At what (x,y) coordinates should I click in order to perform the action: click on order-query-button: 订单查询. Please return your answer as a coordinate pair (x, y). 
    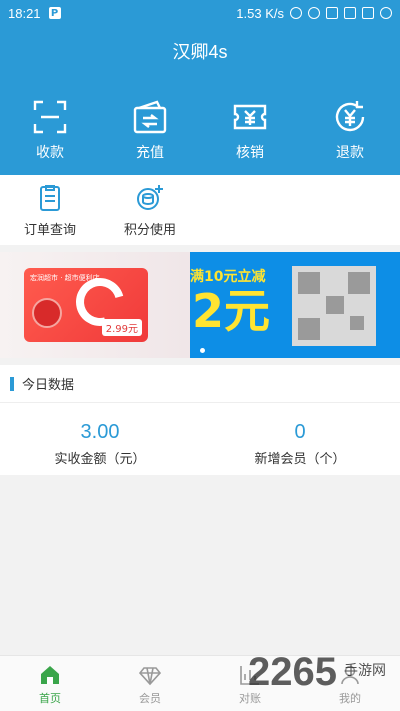
    Looking at the image, I should click on (50, 210).